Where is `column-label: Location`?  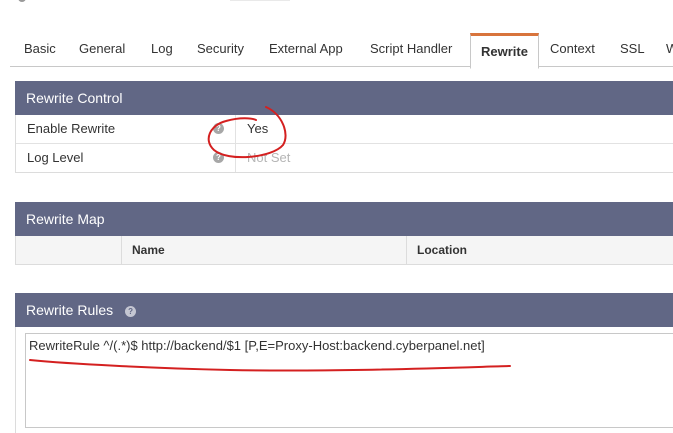
column-label: Location is located at coordinates (442, 250).